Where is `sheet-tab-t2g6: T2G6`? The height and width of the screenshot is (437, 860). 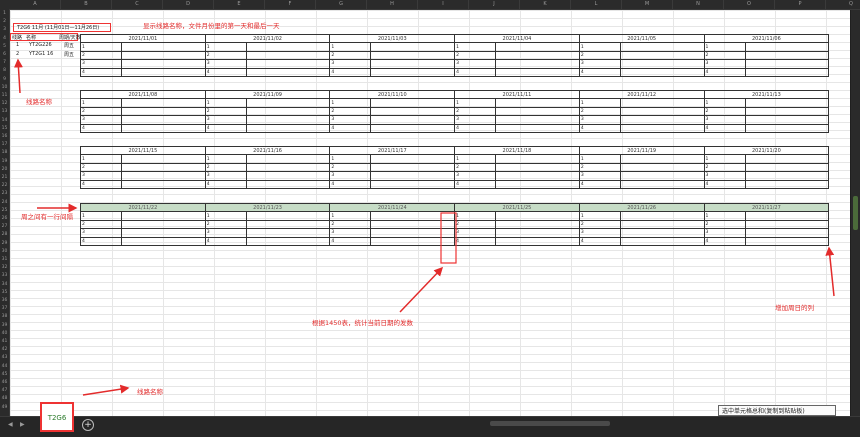 sheet-tab-t2g6: T2G6 is located at coordinates (57, 417).